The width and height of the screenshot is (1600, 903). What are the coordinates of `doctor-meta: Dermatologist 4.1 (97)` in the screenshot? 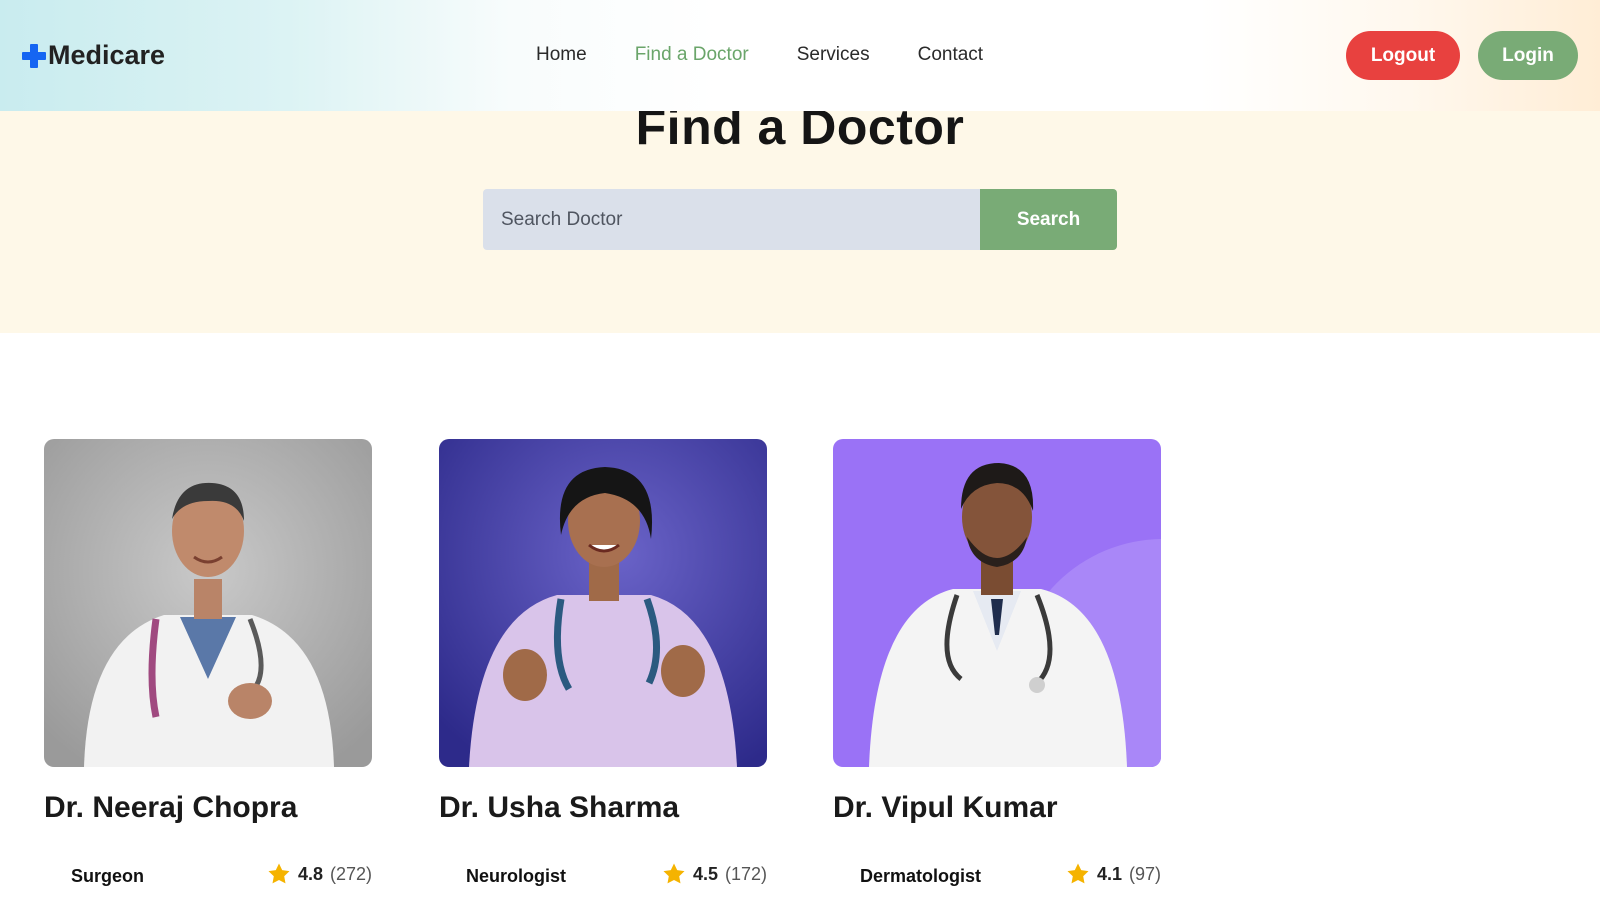 It's located at (997, 876).